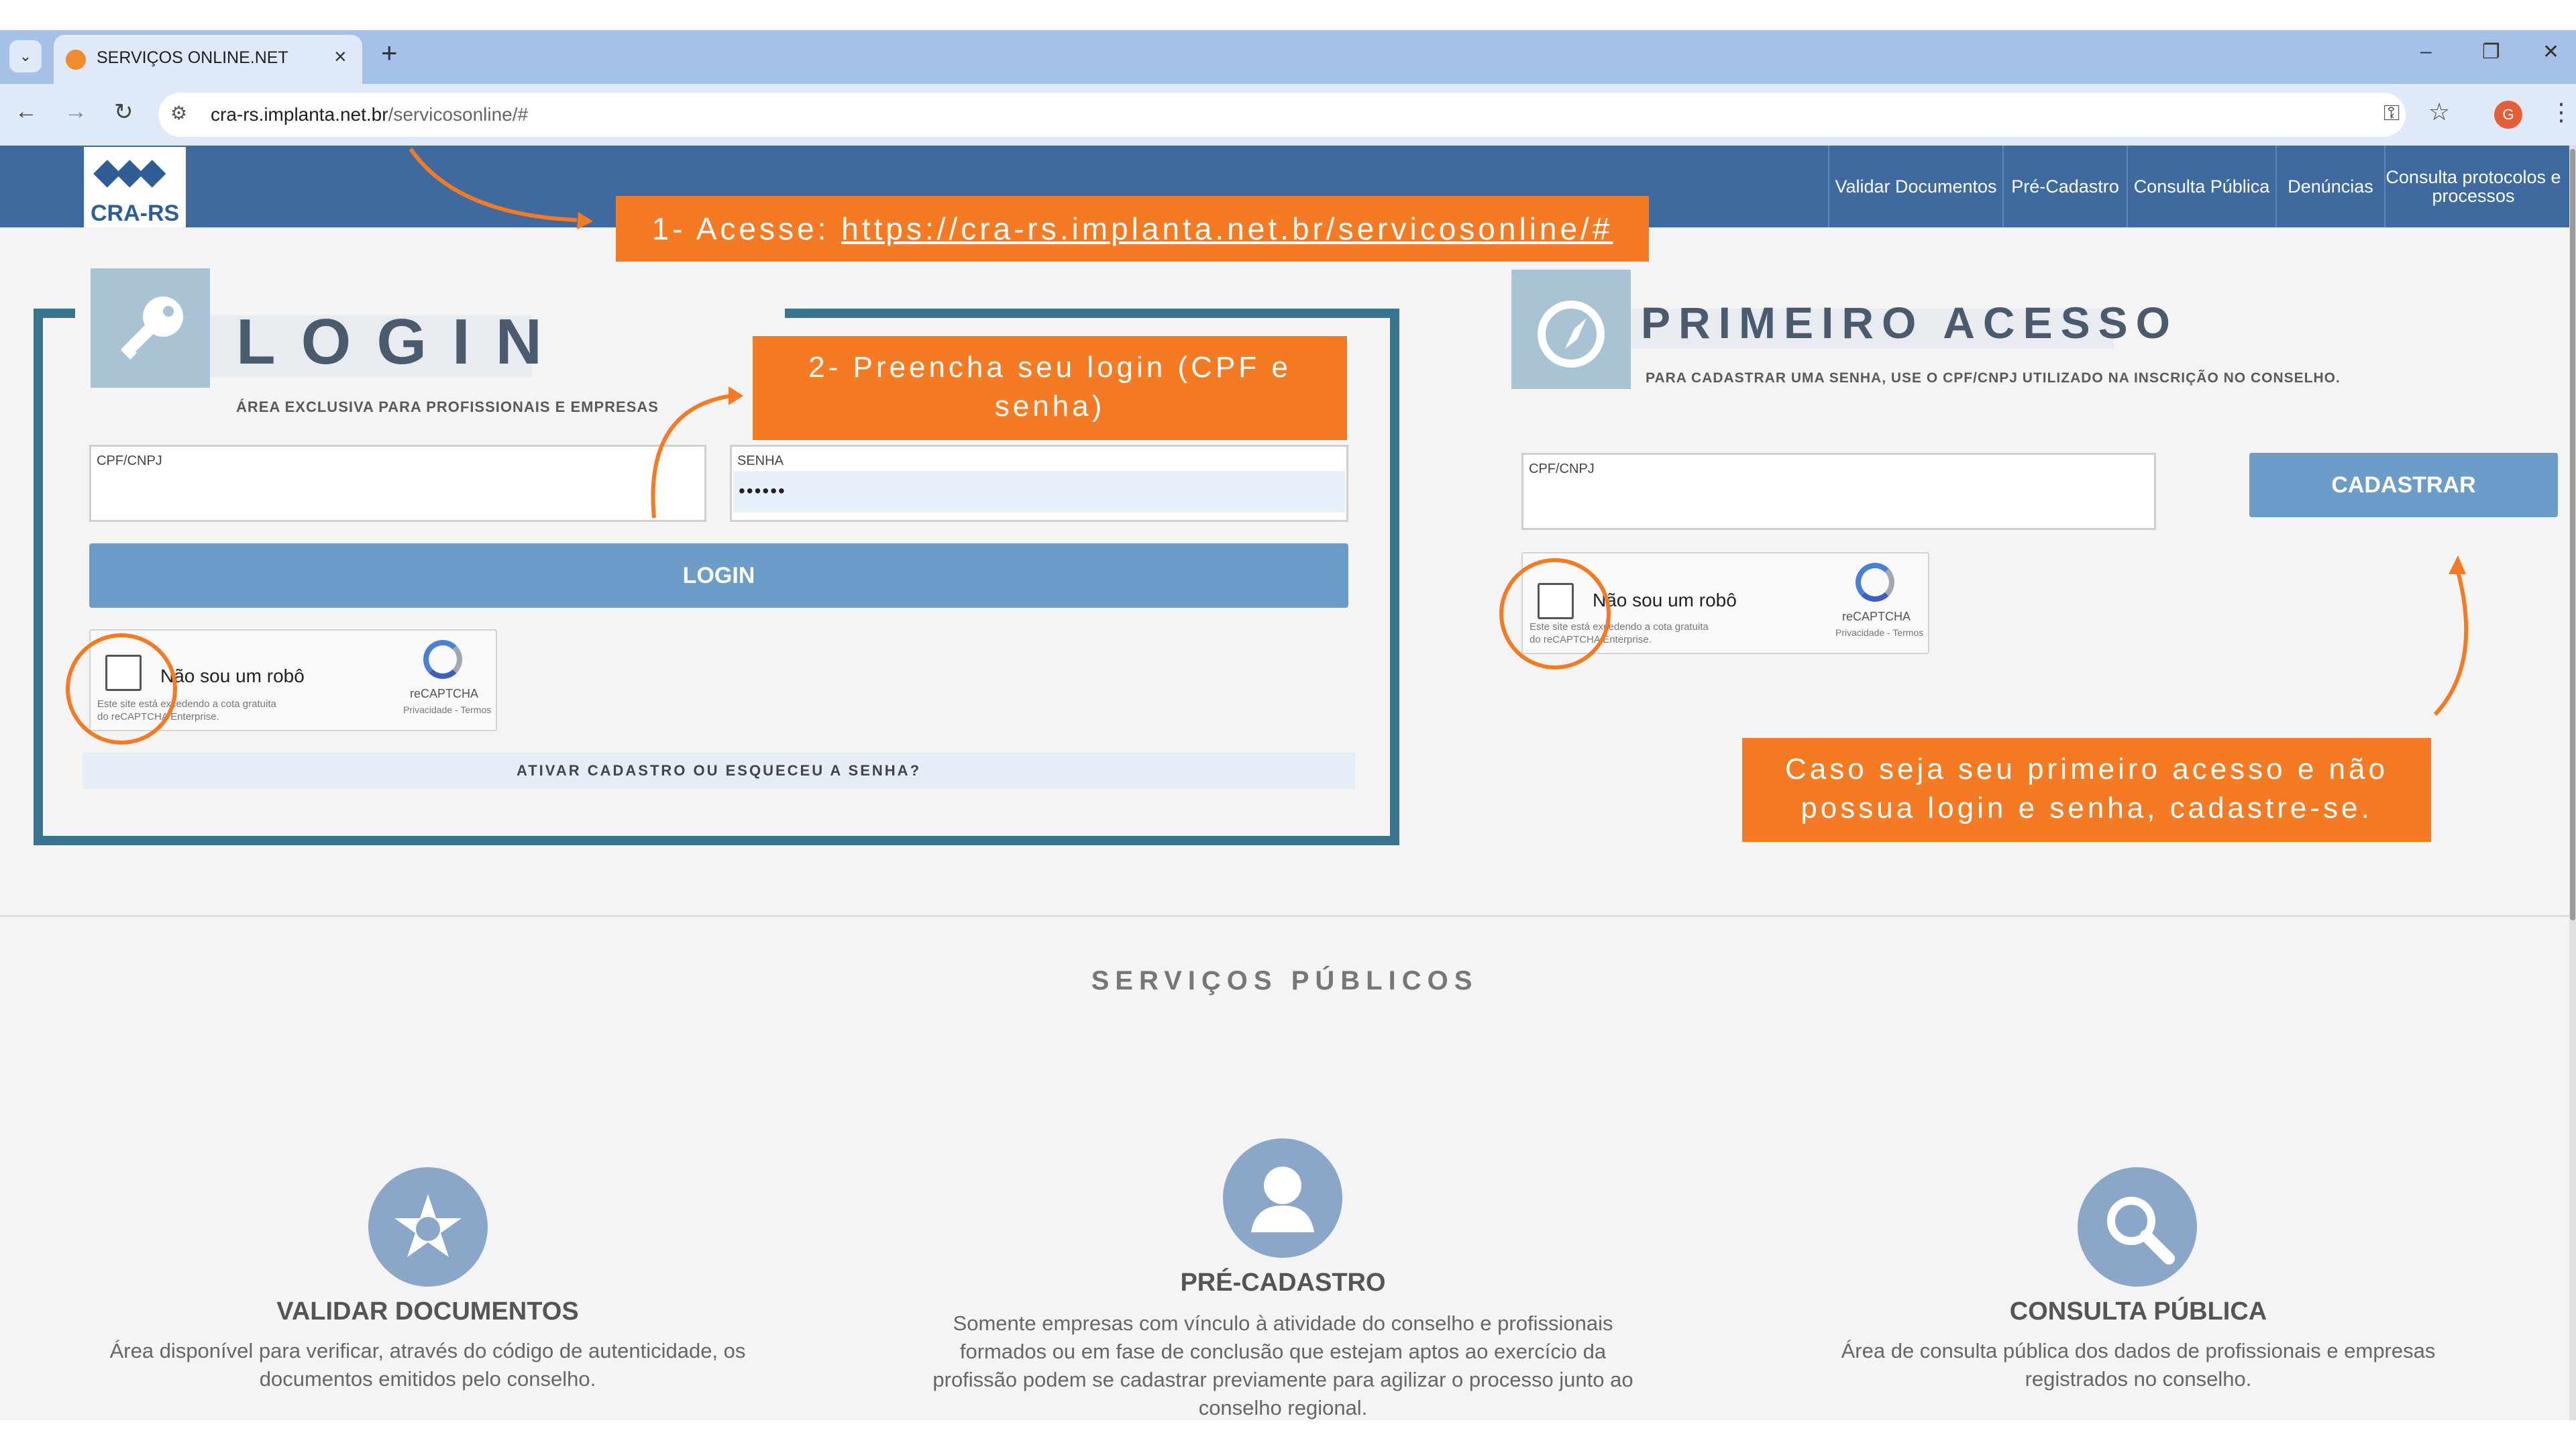  What do you see at coordinates (746, 228) in the screenshot?
I see `step1-prefix: 1- Acesse:` at bounding box center [746, 228].